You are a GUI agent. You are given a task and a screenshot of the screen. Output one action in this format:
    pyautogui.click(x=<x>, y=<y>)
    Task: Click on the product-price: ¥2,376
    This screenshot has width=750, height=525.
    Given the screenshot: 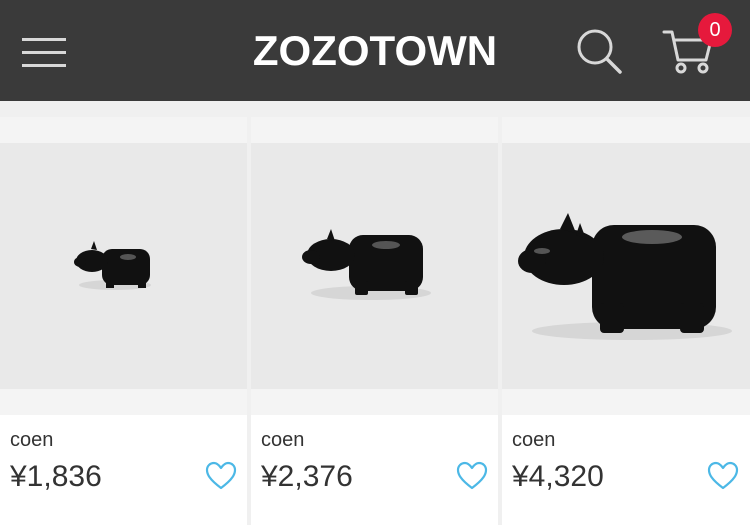 What is the action you would take?
    pyautogui.click(x=307, y=476)
    